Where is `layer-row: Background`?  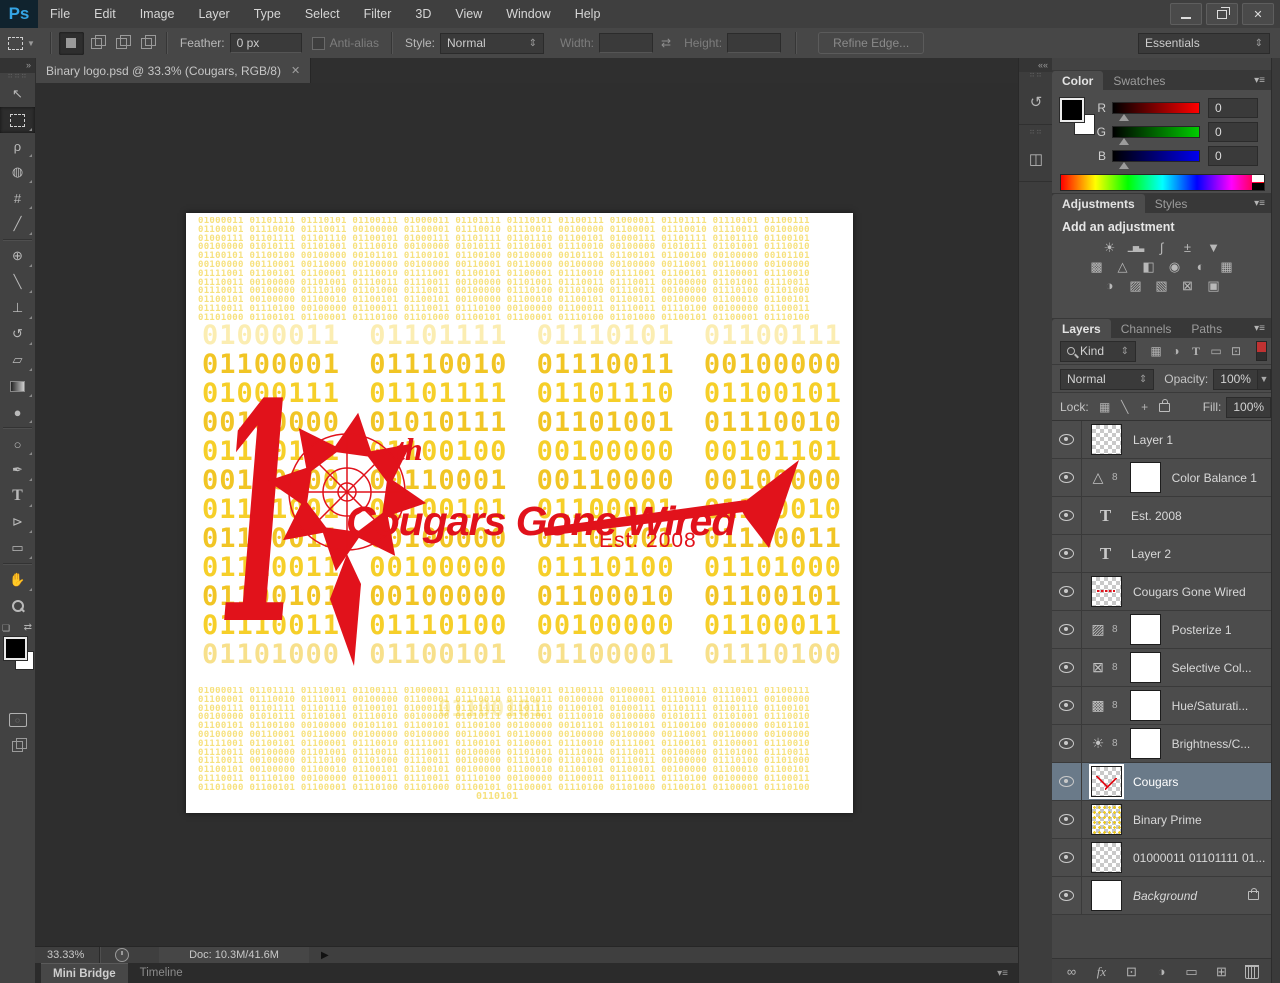 layer-row: Background is located at coordinates (1161, 896).